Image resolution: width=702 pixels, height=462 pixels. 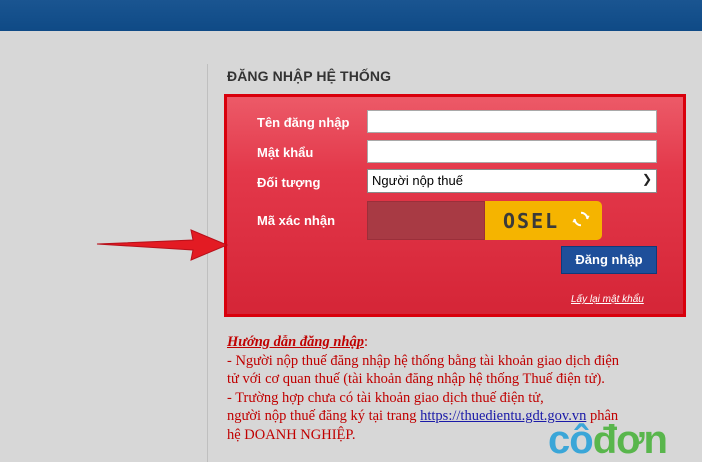 What do you see at coordinates (646, 179) in the screenshot?
I see `chevron-down-icon: ❯` at bounding box center [646, 179].